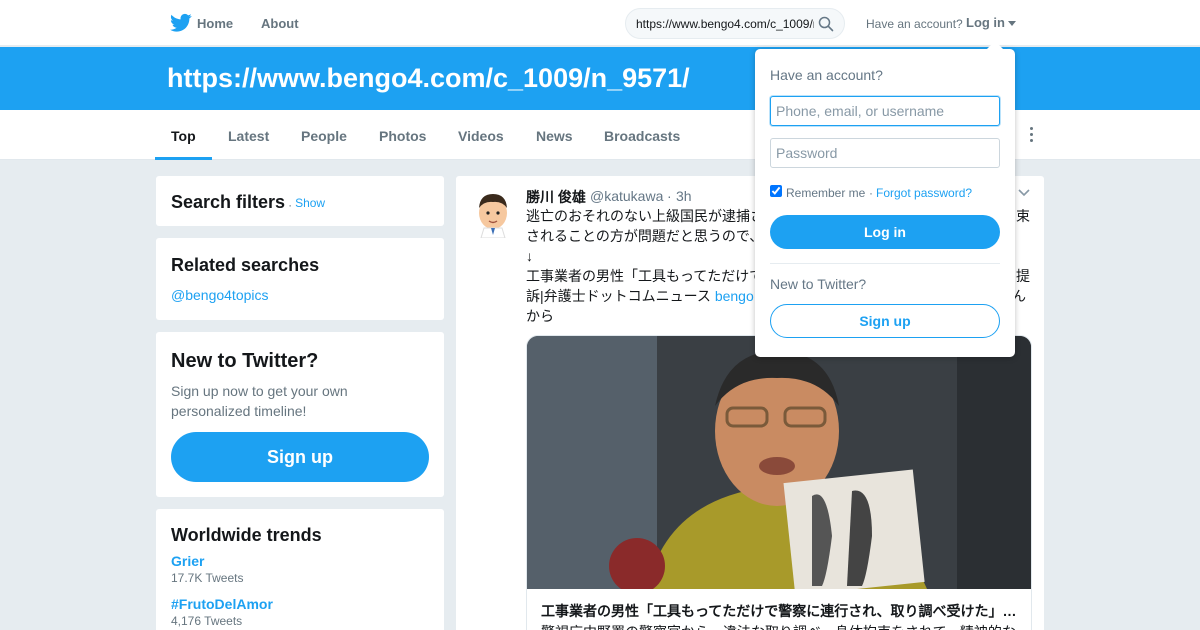 This screenshot has height=630, width=1200. I want to click on trend-item-name: Grier, so click(187, 561).